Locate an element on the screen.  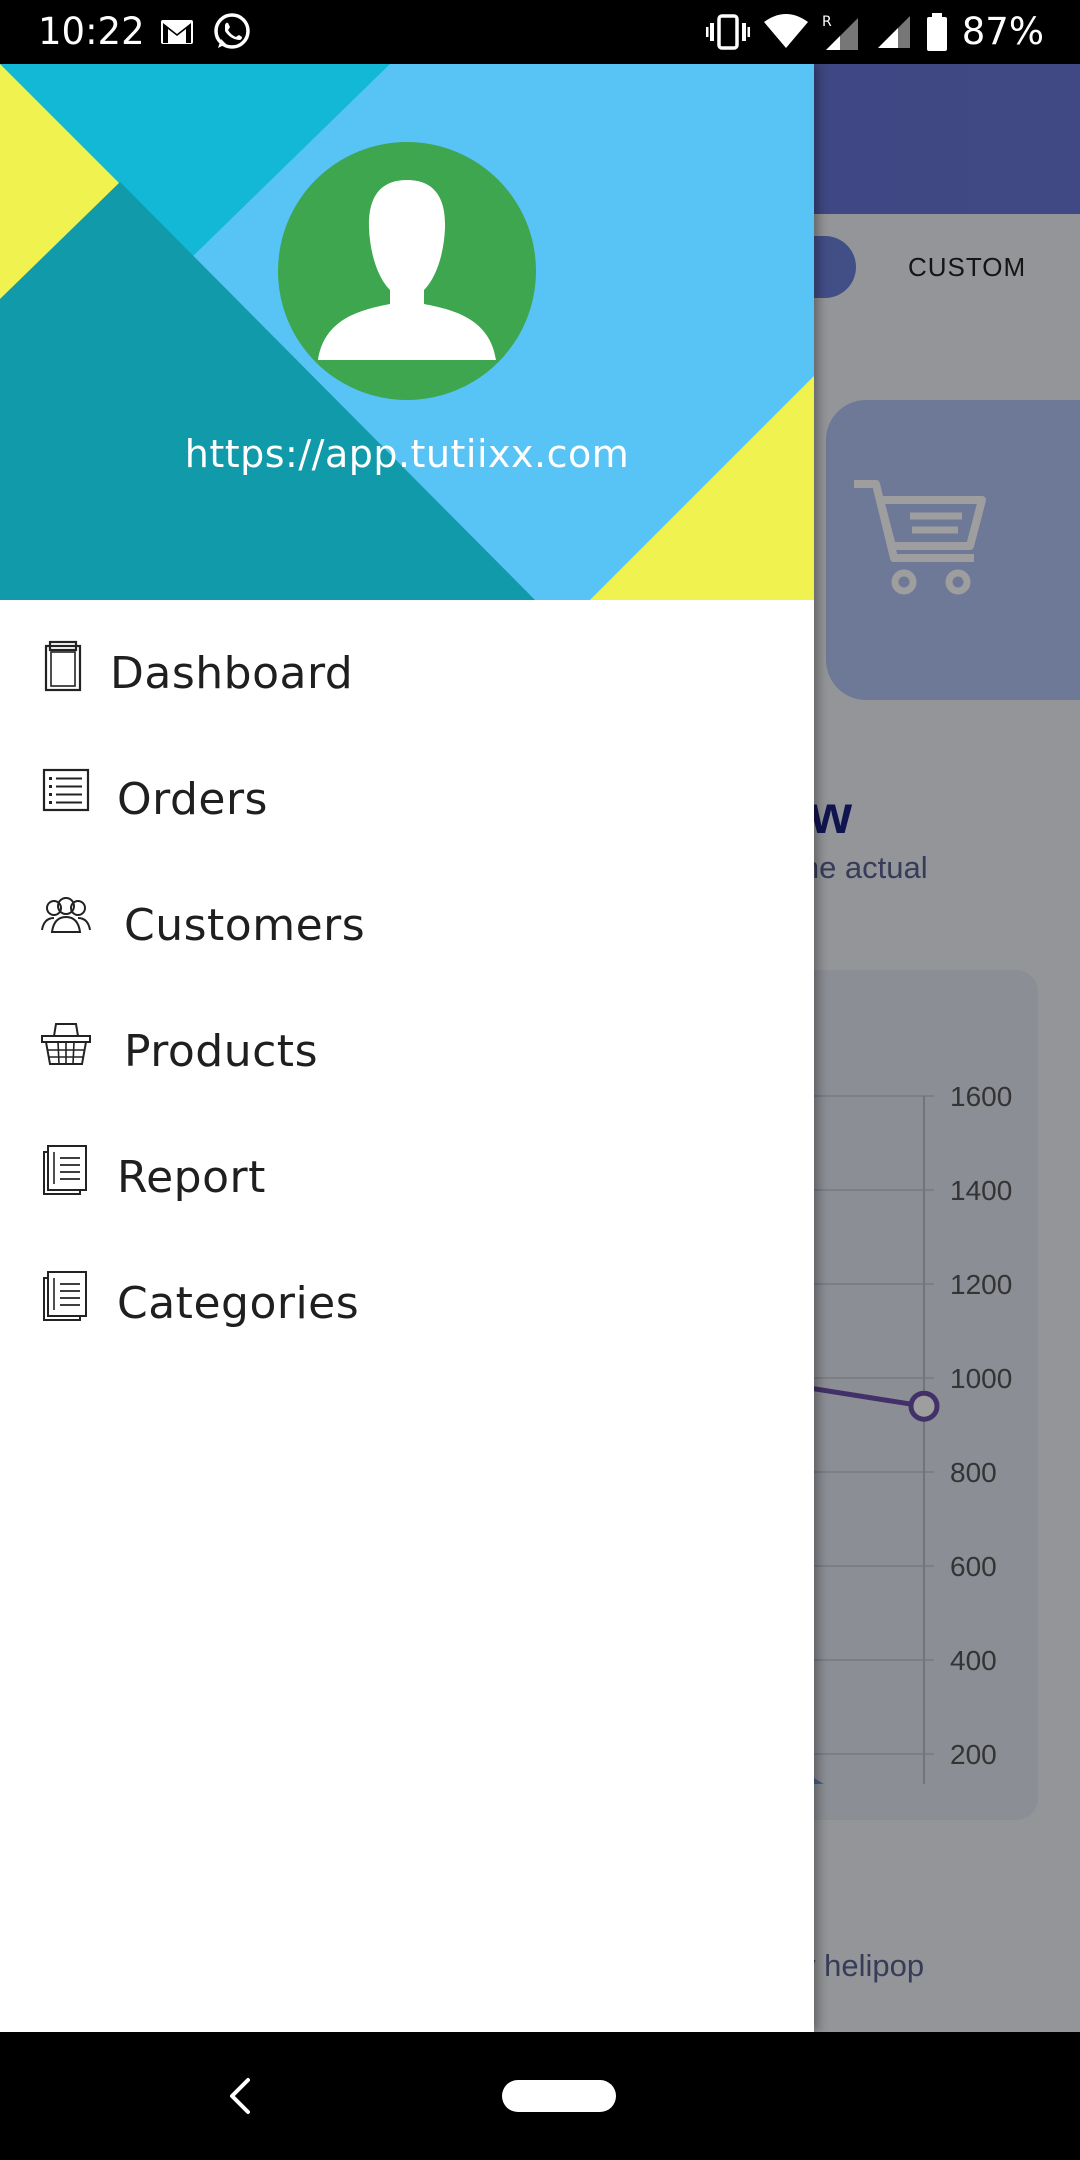
person-icon is located at coordinates (407, 270).